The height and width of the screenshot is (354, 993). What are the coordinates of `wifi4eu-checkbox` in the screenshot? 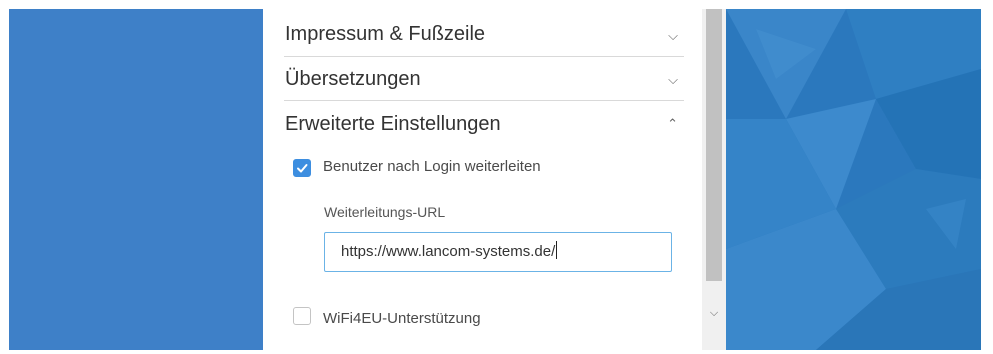 It's located at (302, 316).